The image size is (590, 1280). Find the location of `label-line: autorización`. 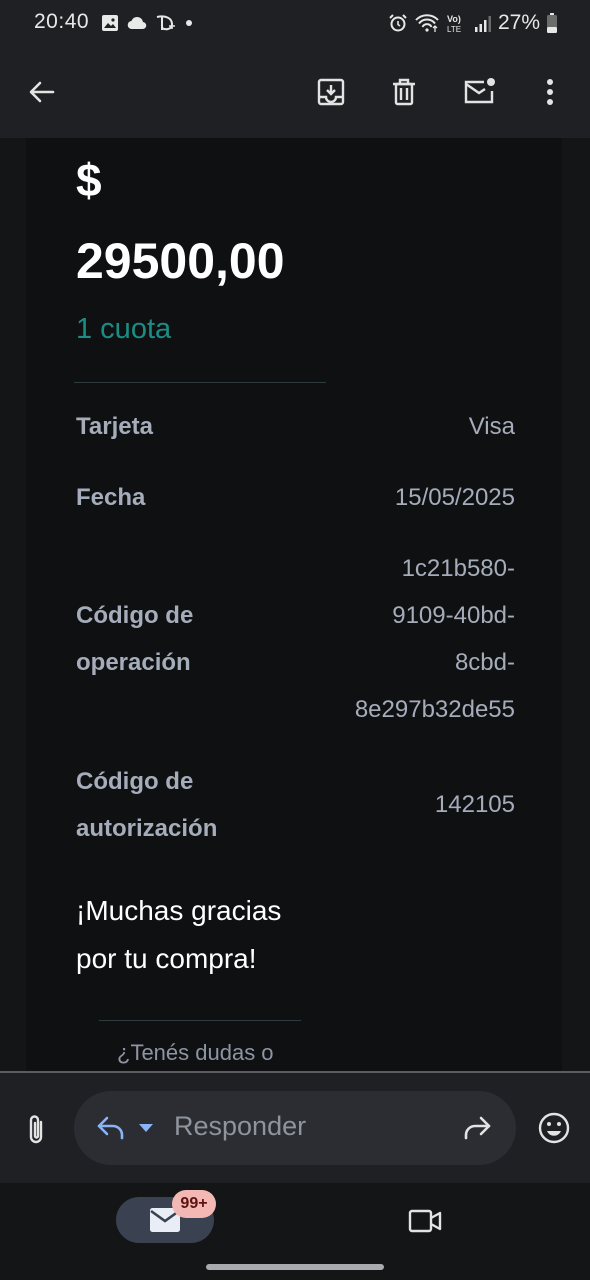

label-line: autorización is located at coordinates (147, 828).